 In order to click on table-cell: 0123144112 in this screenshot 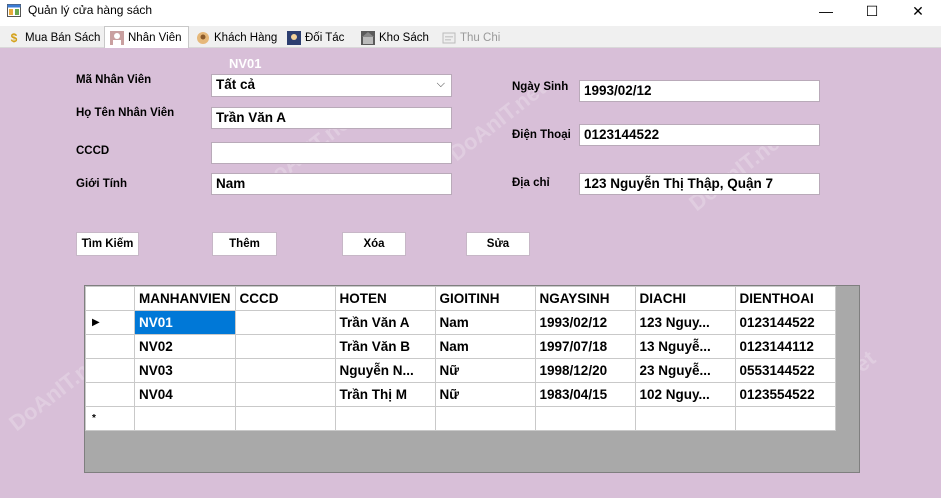, I will do `click(785, 346)`.